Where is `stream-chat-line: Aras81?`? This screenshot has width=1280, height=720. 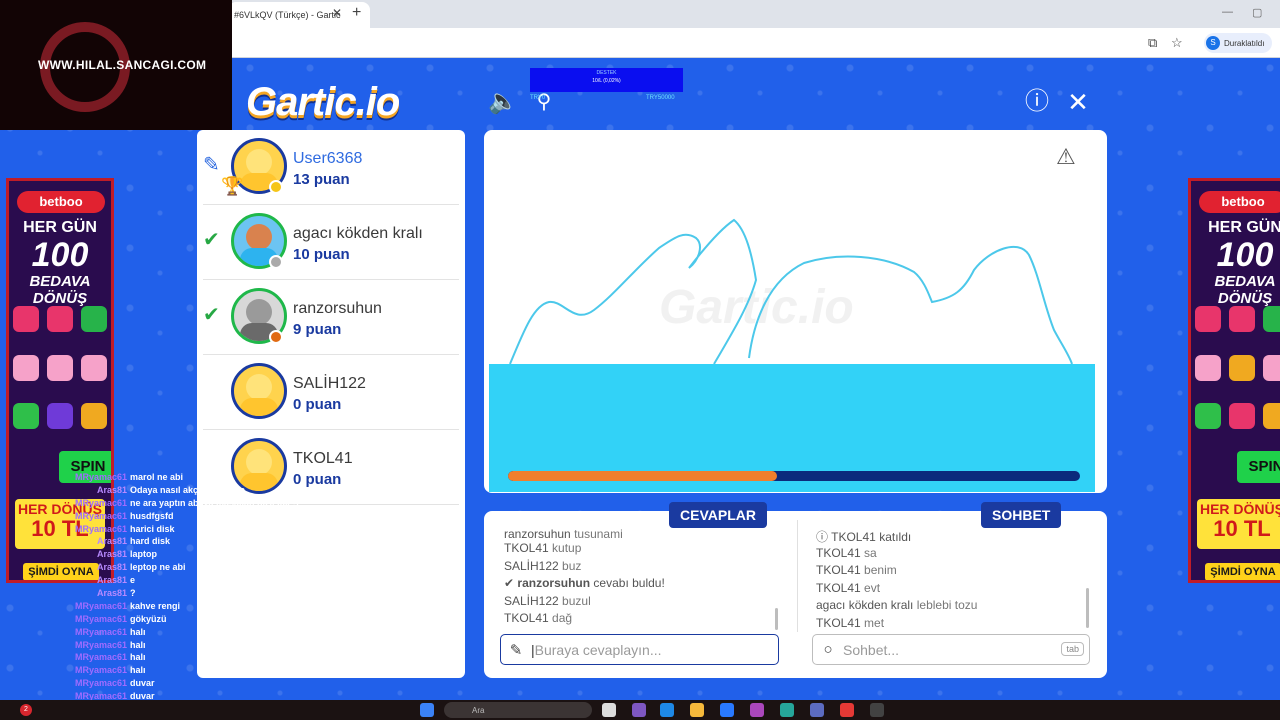
stream-chat-line: Aras81? is located at coordinates (169, 594).